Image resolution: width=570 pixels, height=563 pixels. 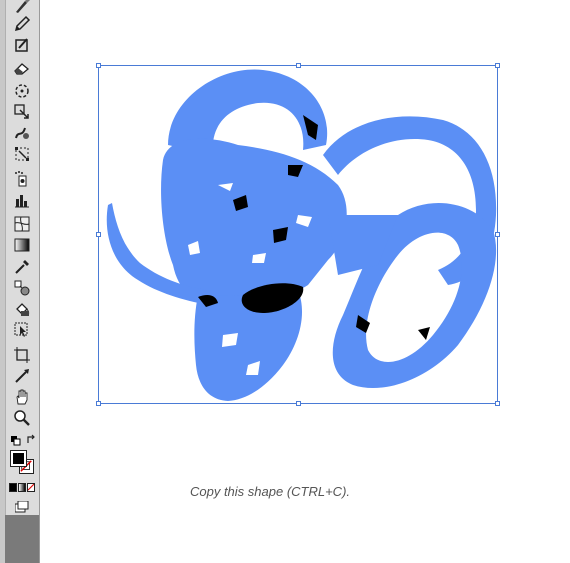 I want to click on hand-tool, so click(x=22, y=397).